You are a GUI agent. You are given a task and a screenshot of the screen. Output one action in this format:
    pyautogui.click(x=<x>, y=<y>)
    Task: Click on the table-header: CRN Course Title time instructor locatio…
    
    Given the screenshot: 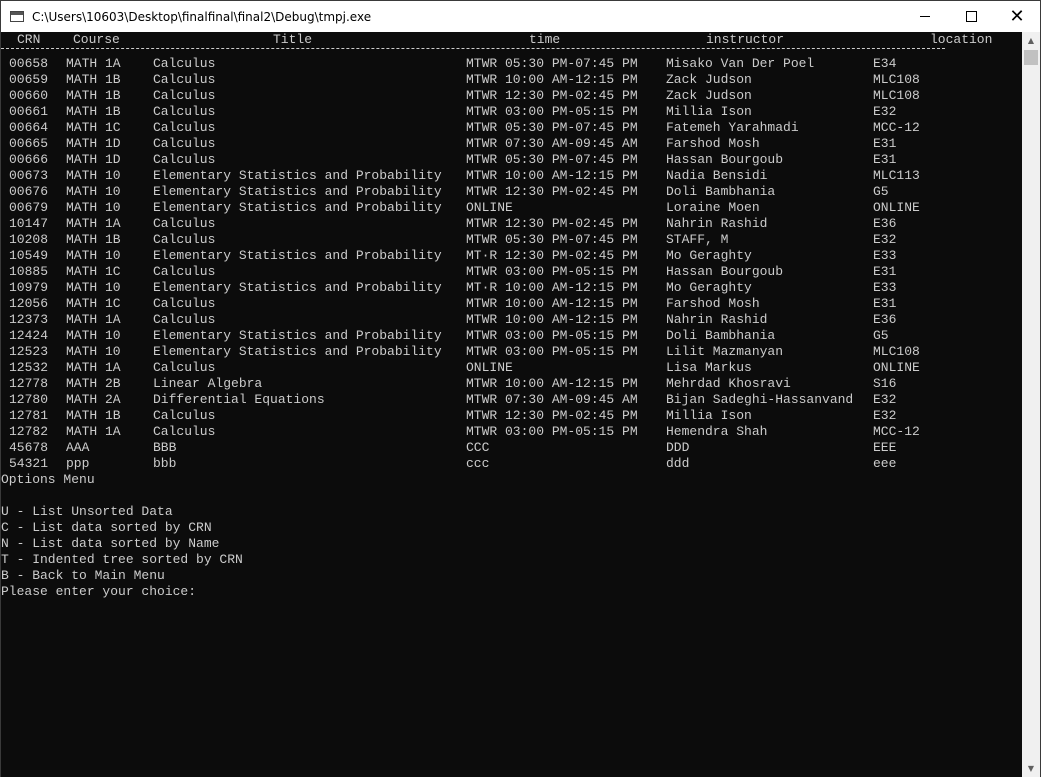 What is the action you would take?
    pyautogui.click(x=512, y=40)
    